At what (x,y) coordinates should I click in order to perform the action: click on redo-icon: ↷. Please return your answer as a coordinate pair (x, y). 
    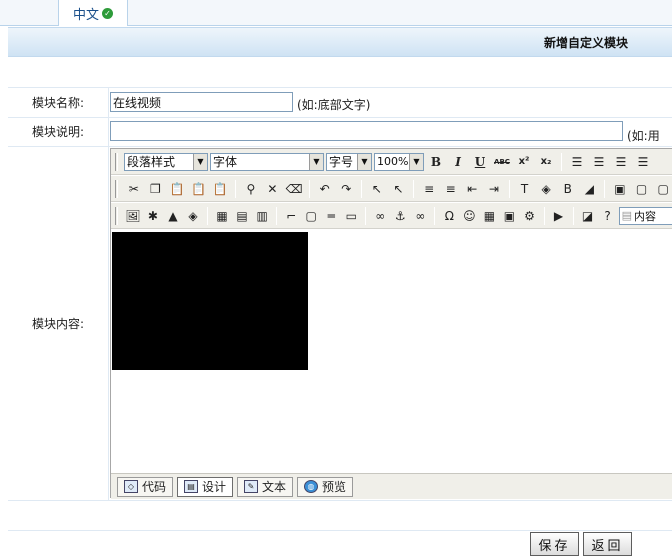
    Looking at the image, I should click on (346, 189).